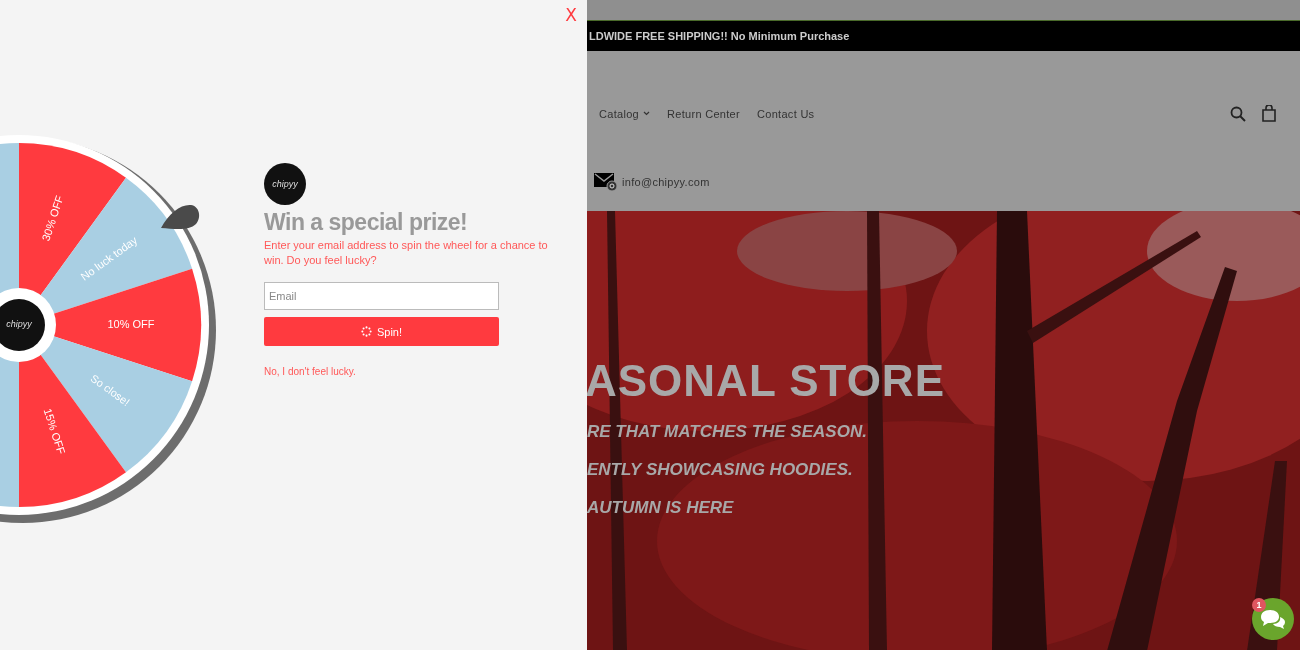 The width and height of the screenshot is (1300, 650). Describe the element at coordinates (703, 113) in the screenshot. I see `nav-link: Return Center` at that location.